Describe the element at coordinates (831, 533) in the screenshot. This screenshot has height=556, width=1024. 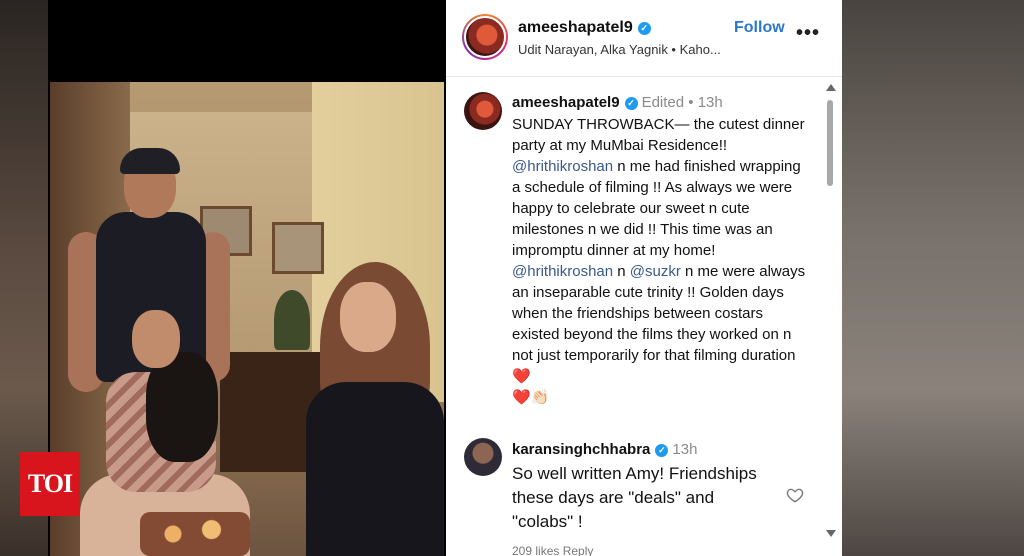
I see `scroll-down-arrow-icon` at that location.